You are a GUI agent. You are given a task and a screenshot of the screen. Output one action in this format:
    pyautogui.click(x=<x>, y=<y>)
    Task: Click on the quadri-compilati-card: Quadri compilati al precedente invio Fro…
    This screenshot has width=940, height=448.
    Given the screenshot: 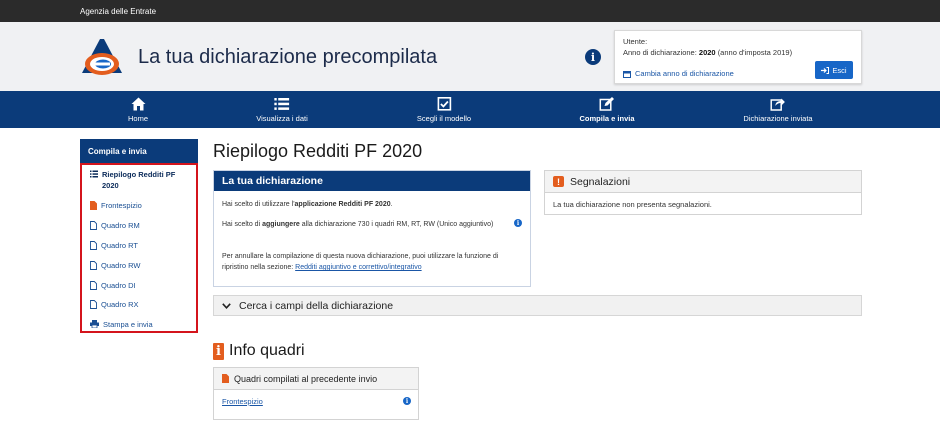 What is the action you would take?
    pyautogui.click(x=316, y=393)
    